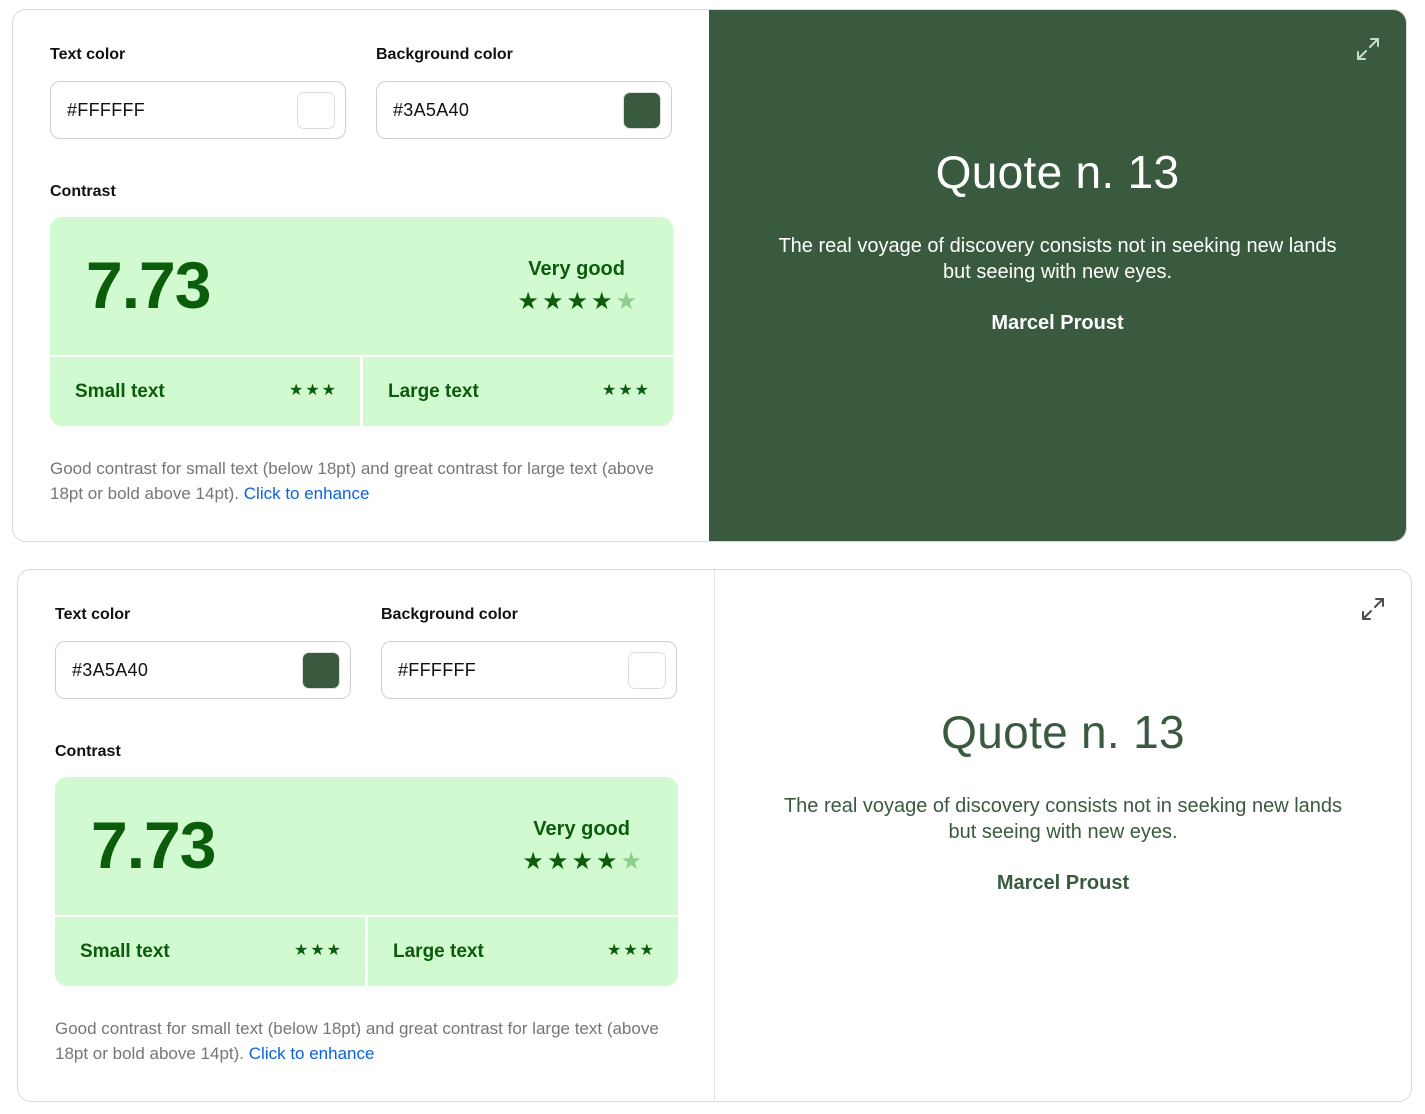 This screenshot has width=1425, height=1114. What do you see at coordinates (106, 110) in the screenshot?
I see `text-color-value: #FFFFFF` at bounding box center [106, 110].